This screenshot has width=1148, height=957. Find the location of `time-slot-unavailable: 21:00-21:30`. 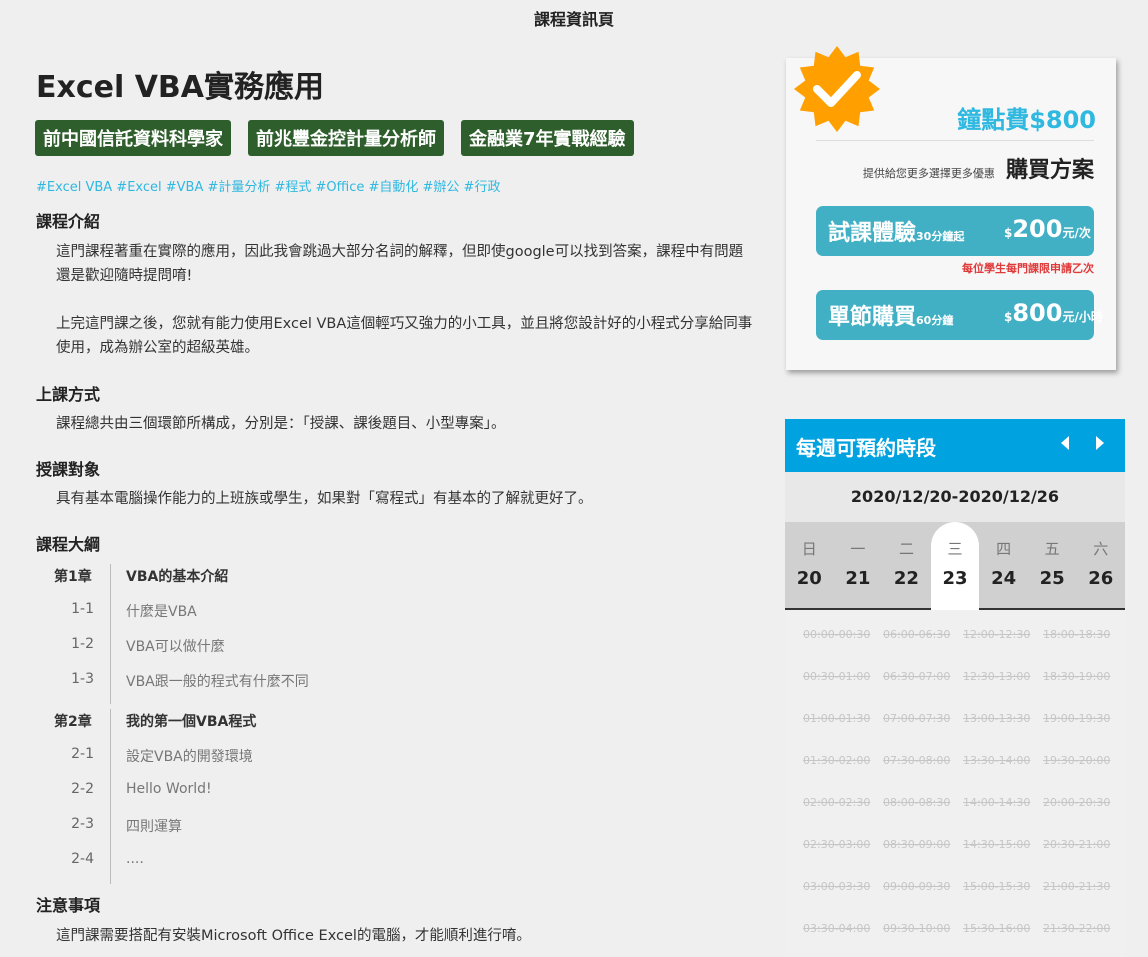

time-slot-unavailable: 21:00-21:30 is located at coordinates (1077, 886).